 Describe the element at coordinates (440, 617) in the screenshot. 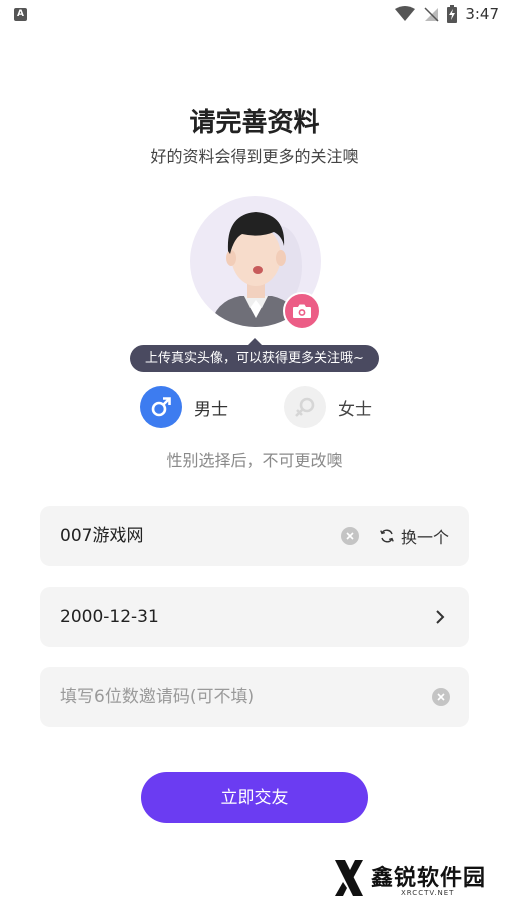

I see `chevron-right-icon` at that location.